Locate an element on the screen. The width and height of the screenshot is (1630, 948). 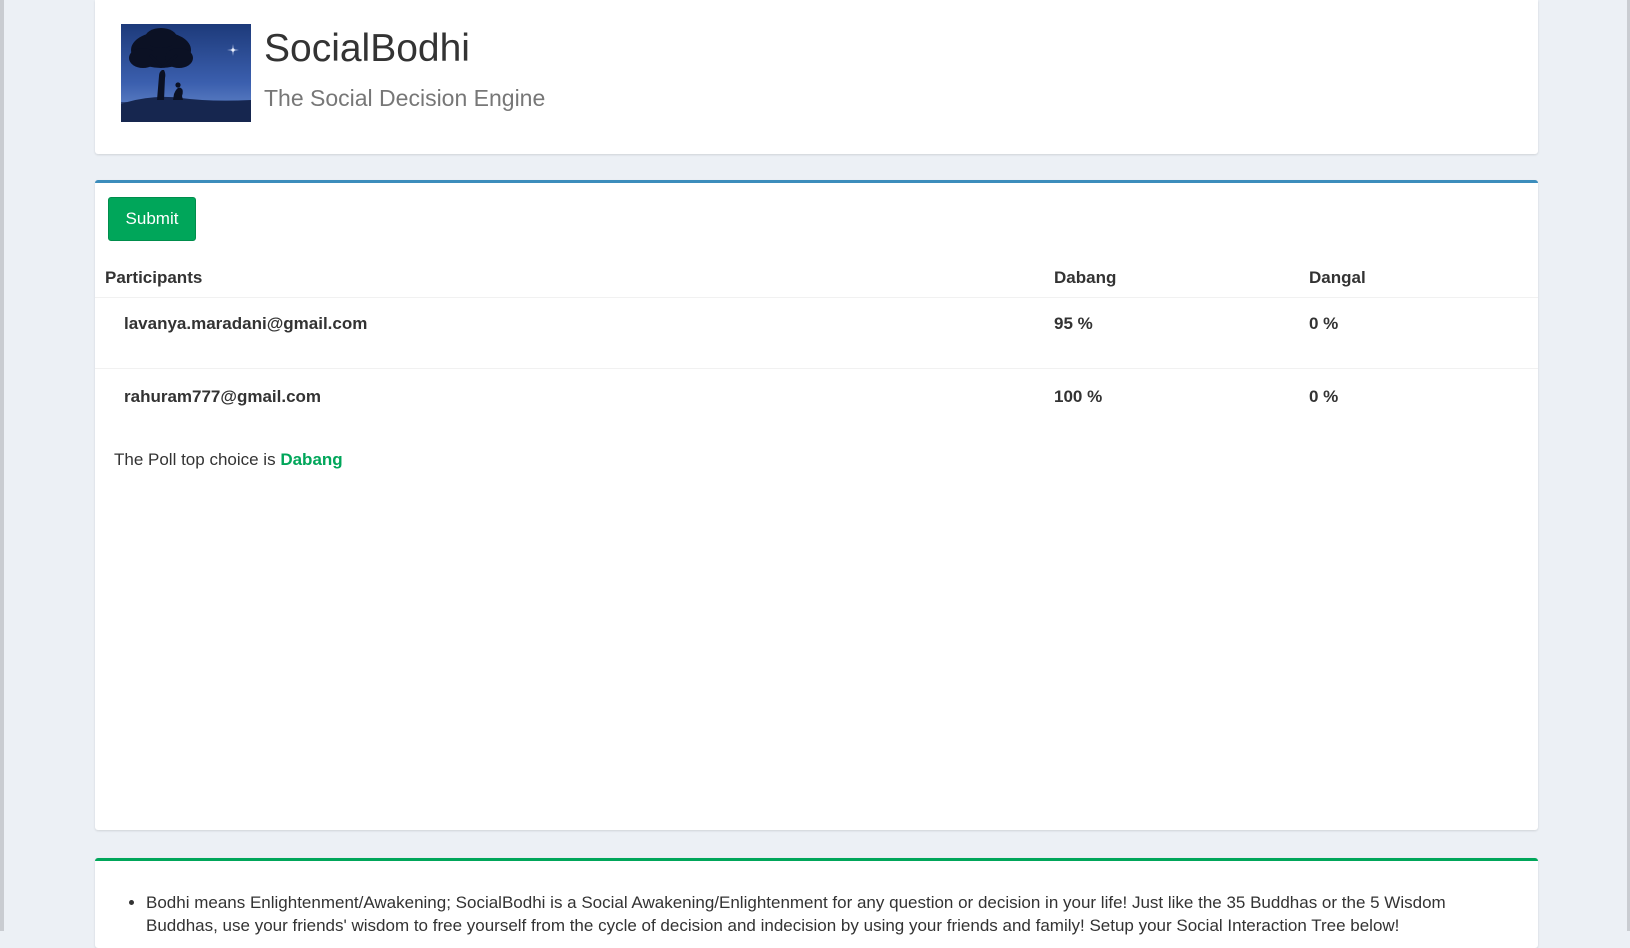
app-subtitle: The Social Decision Engine is located at coordinates (405, 98).